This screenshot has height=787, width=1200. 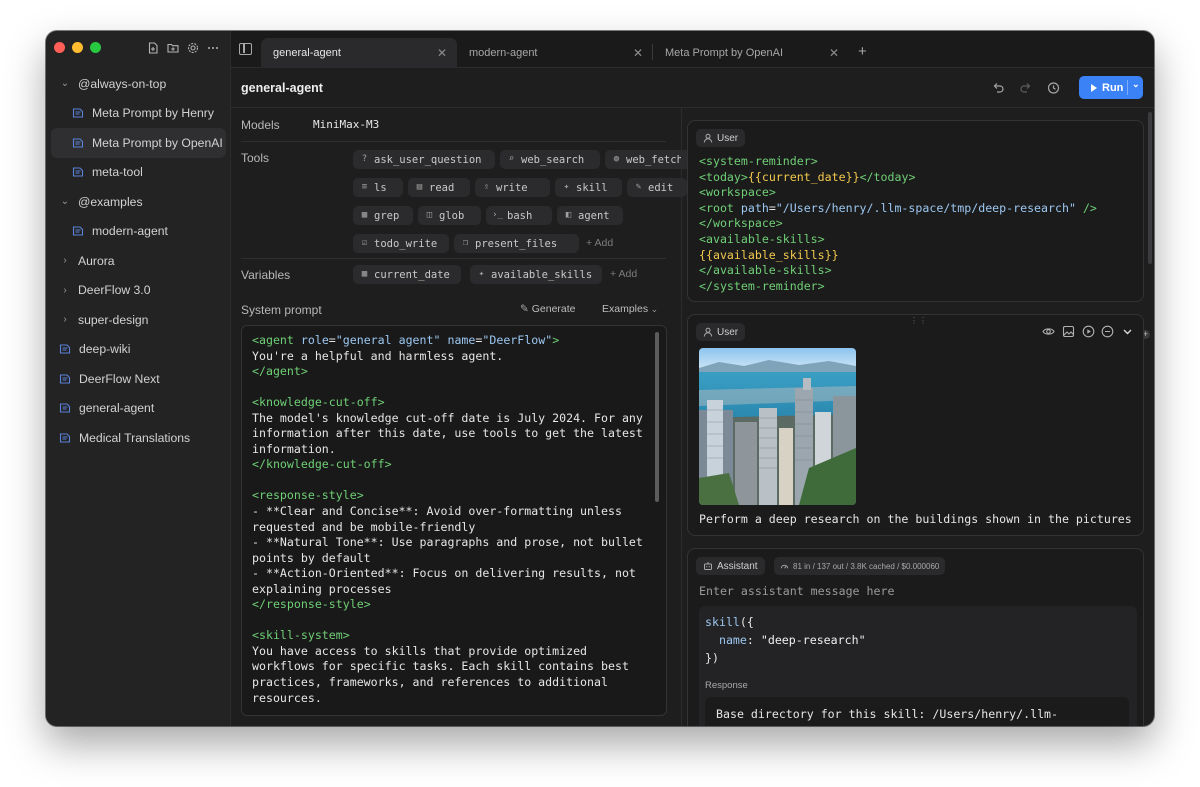 I want to click on sidebar-item-modern-agent: modern-agent, so click(x=138, y=232).